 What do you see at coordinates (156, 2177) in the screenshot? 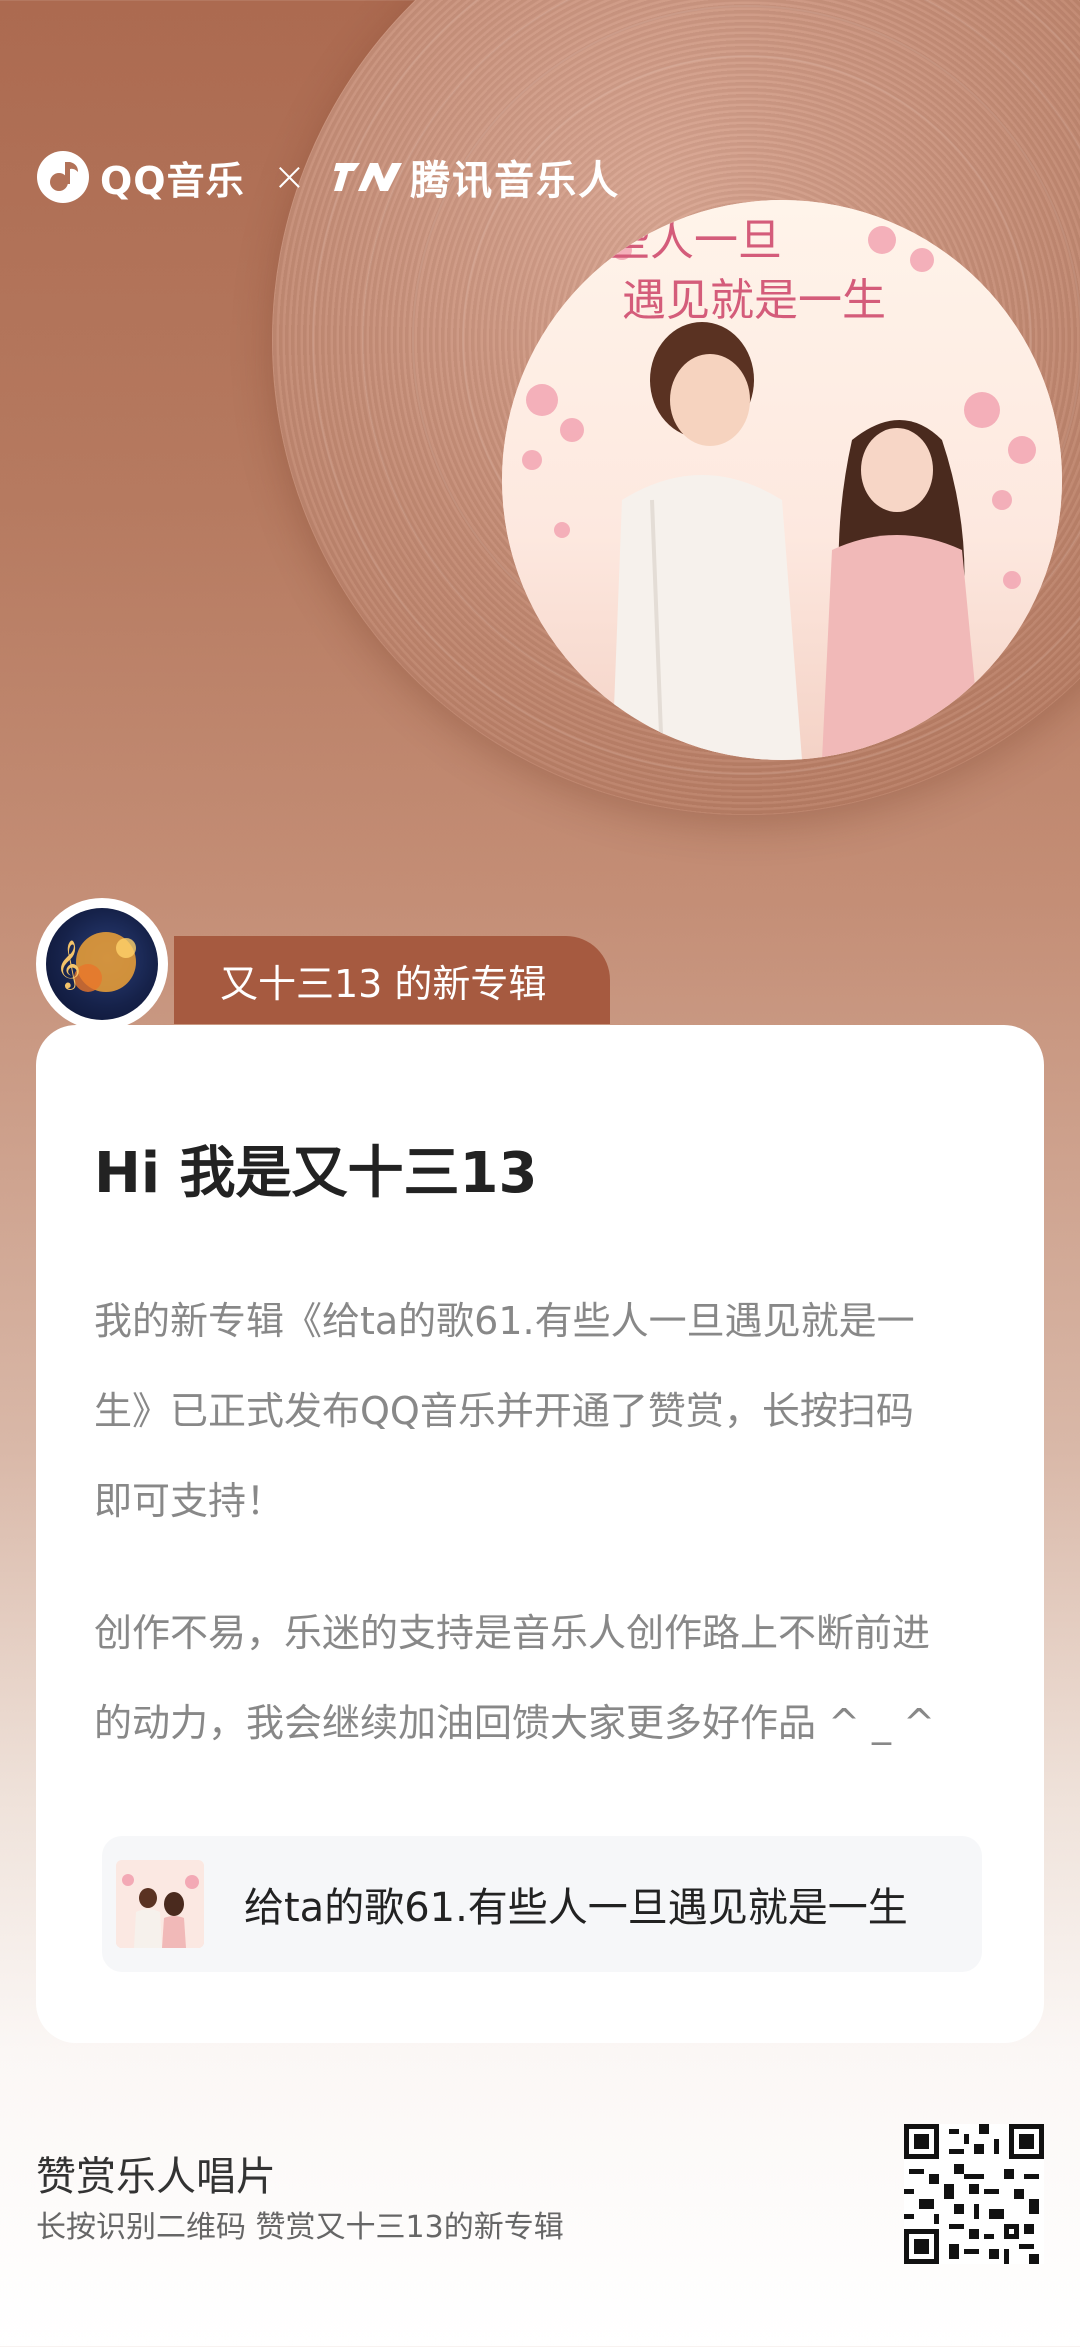
I see `footer-title: 赞赏乐人唱片` at bounding box center [156, 2177].